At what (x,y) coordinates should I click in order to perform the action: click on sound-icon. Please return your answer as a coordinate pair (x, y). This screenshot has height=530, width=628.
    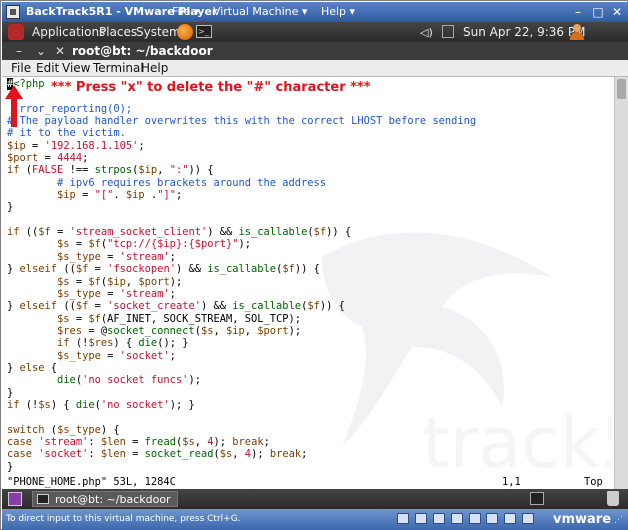
    Looking at the image, I should click on (492, 518).